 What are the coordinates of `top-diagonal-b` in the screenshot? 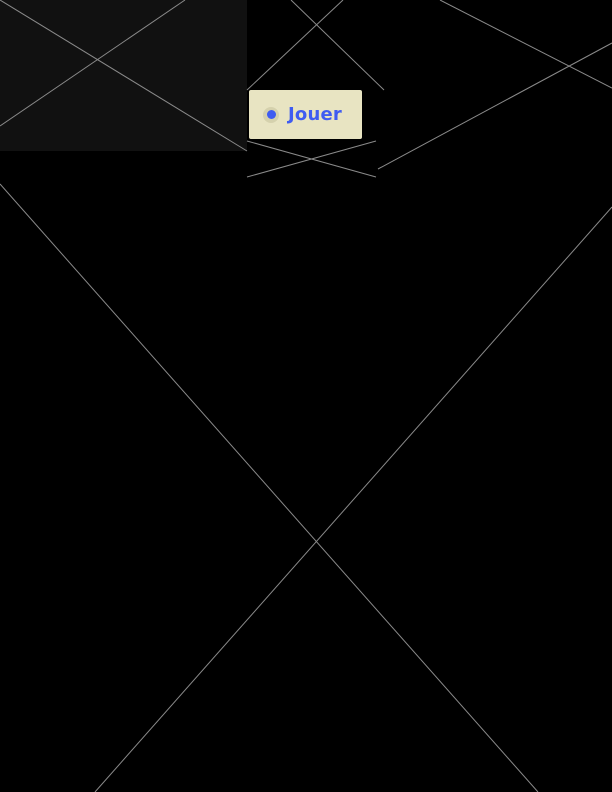 It's located at (295, 45).